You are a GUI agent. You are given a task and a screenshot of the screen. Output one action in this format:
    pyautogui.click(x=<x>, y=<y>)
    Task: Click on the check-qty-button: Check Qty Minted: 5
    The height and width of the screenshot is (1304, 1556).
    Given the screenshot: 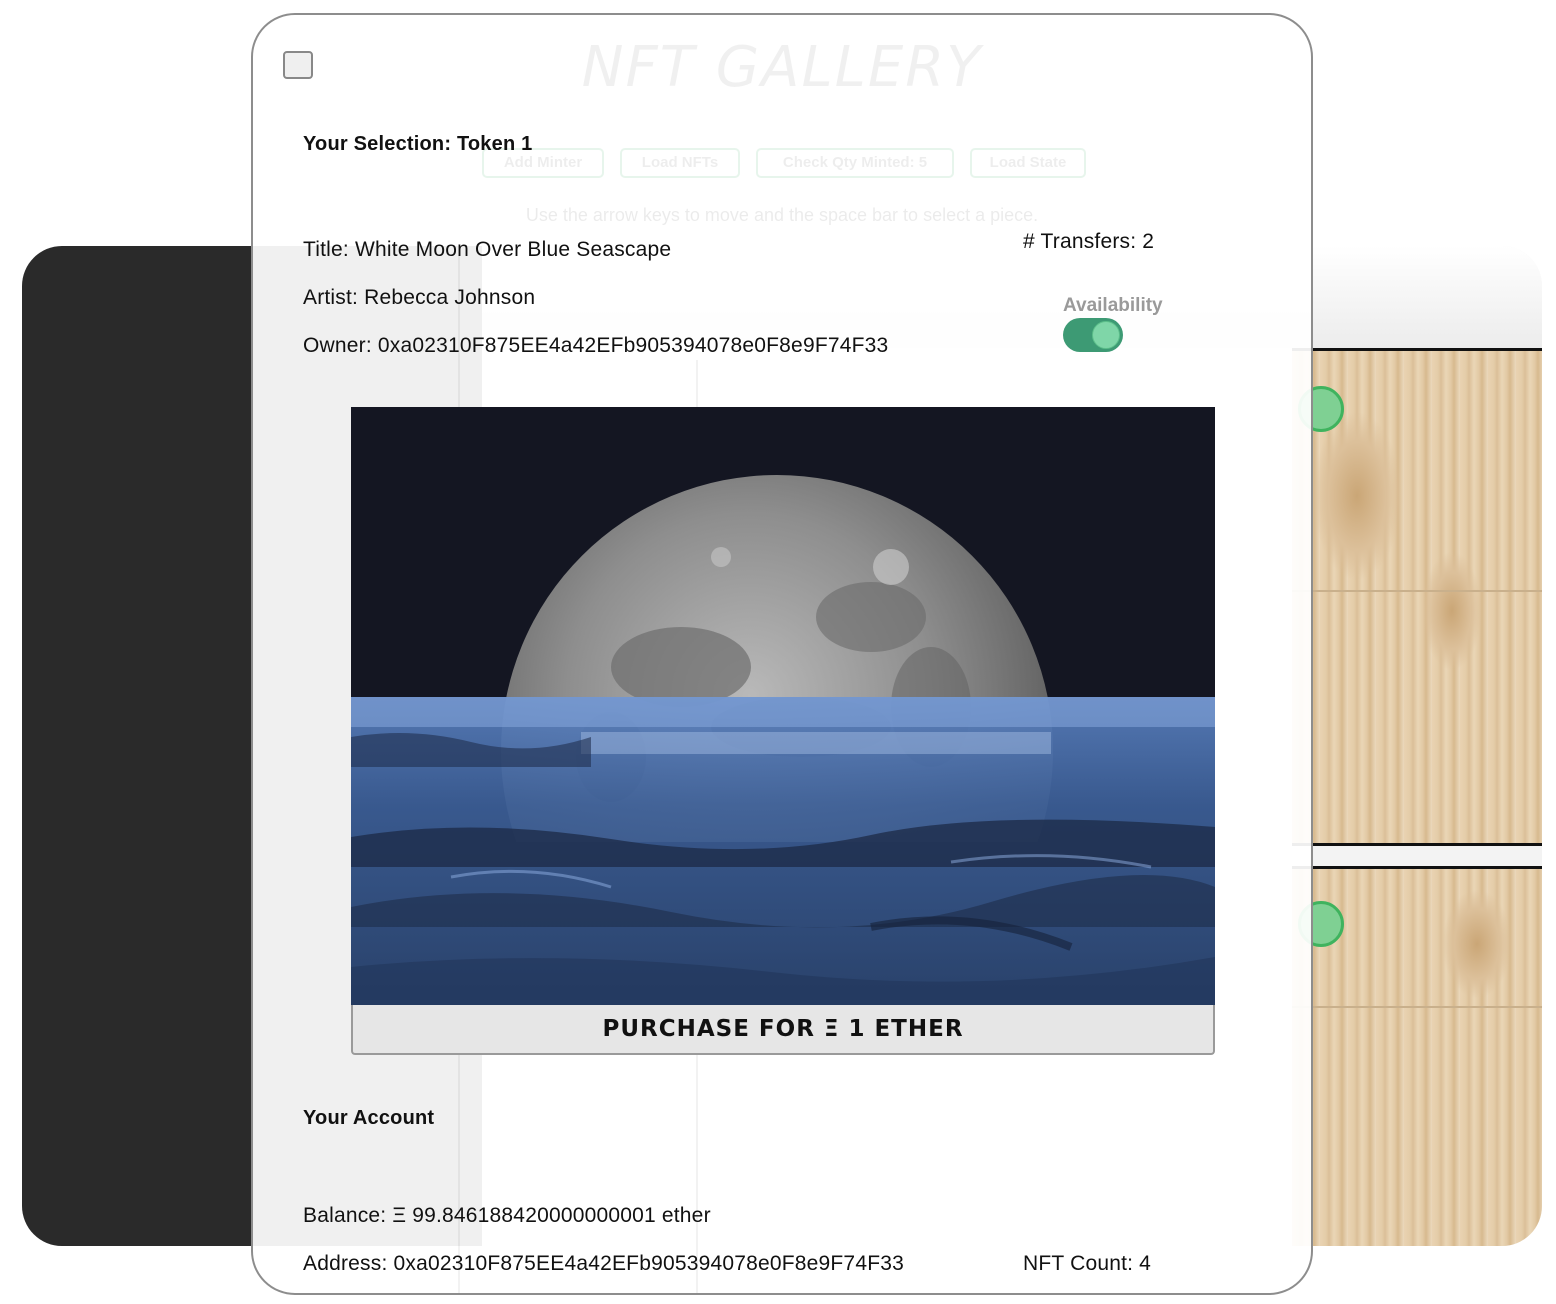 What is the action you would take?
    pyautogui.click(x=855, y=163)
    